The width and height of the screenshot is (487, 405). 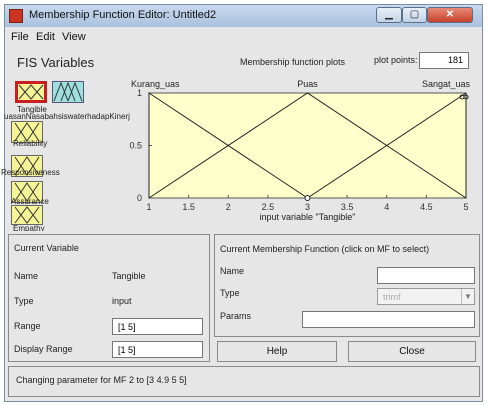 I want to click on mf-type-value: trimf, so click(x=392, y=297).